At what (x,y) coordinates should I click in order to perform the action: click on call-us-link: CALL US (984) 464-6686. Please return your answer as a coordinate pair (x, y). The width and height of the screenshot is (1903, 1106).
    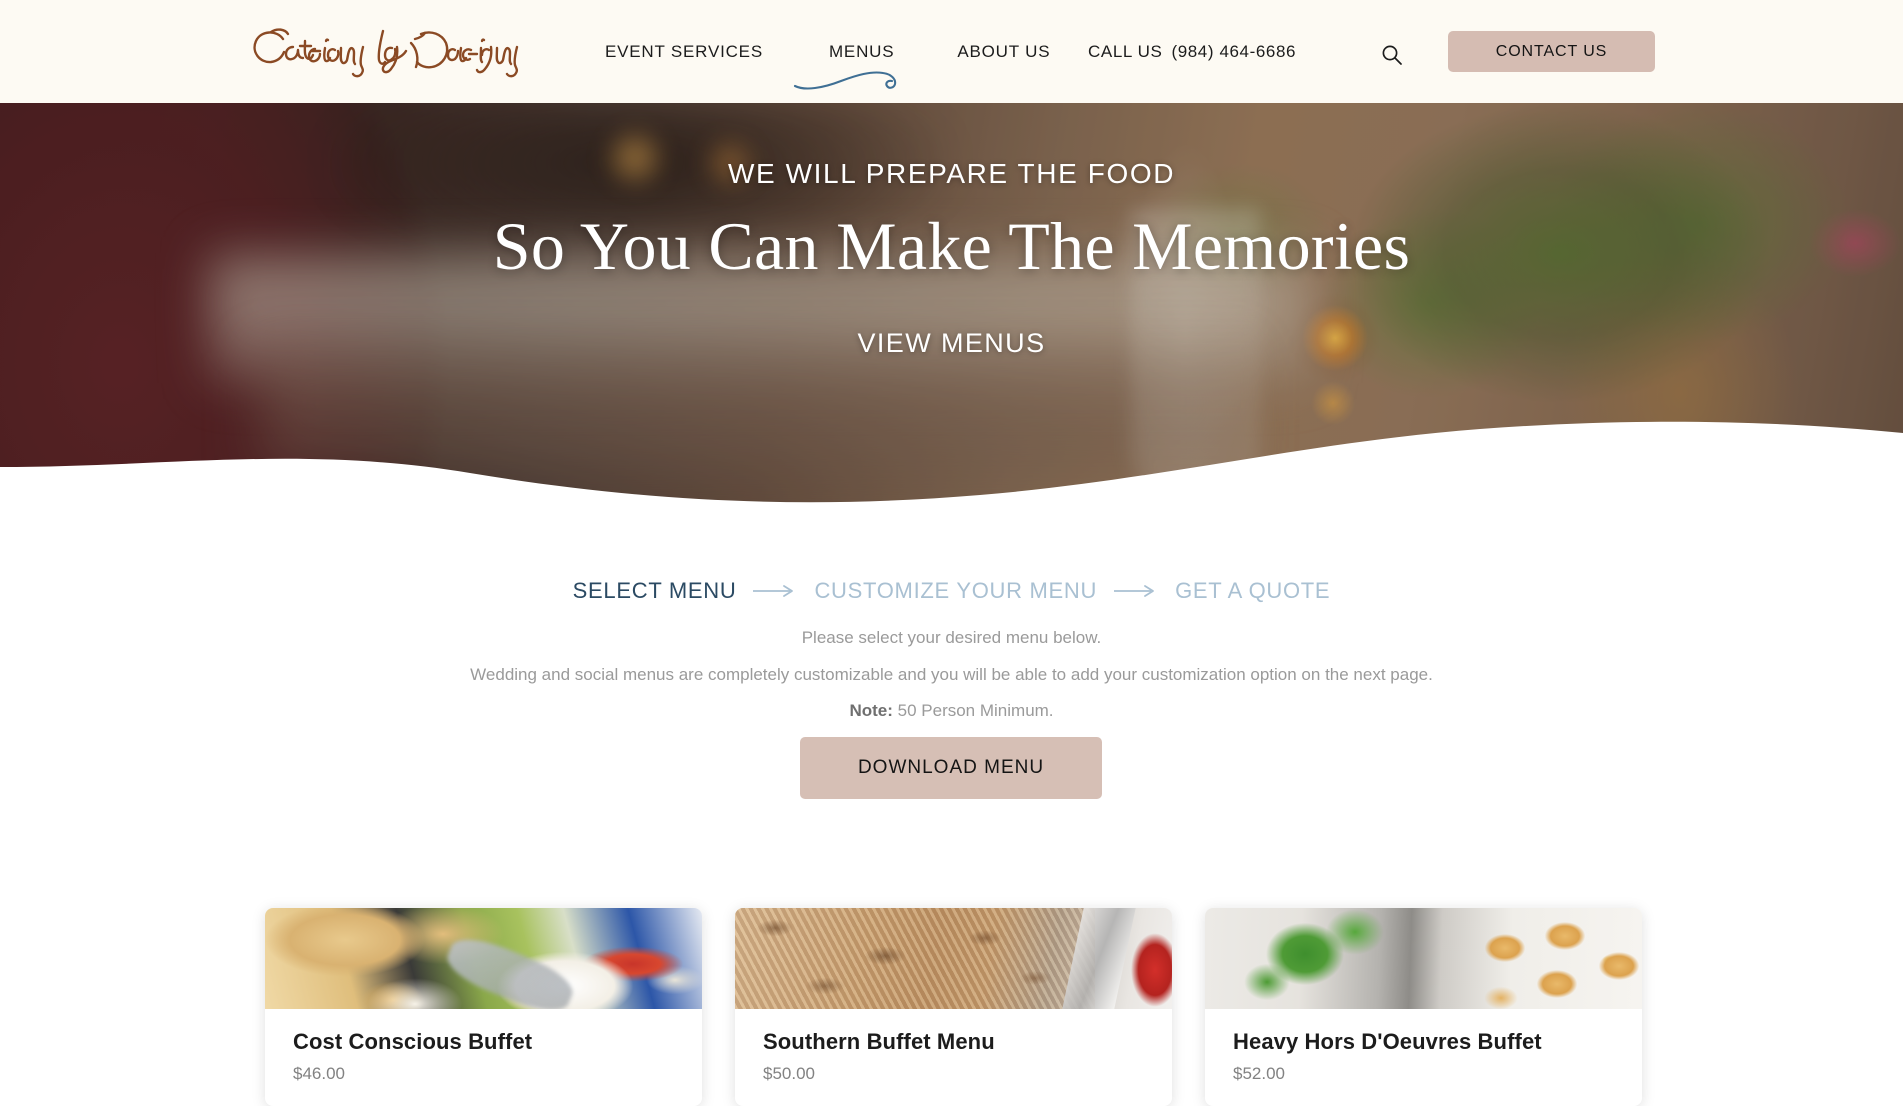
    Looking at the image, I should click on (1192, 51).